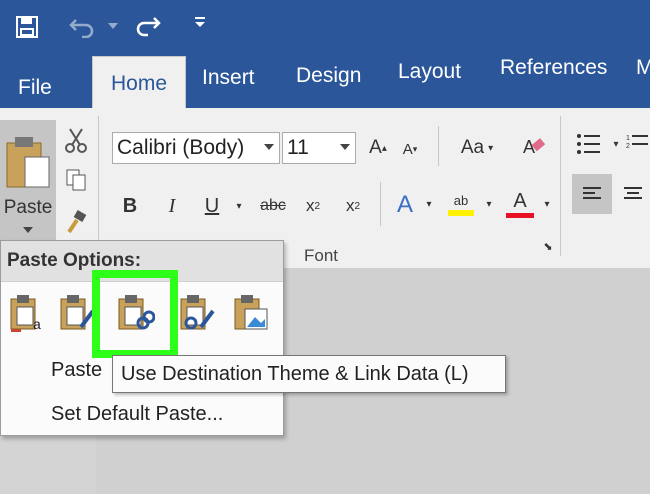 Image resolution: width=650 pixels, height=494 pixels. I want to click on font-name-value: Calibri (Body), so click(181, 147).